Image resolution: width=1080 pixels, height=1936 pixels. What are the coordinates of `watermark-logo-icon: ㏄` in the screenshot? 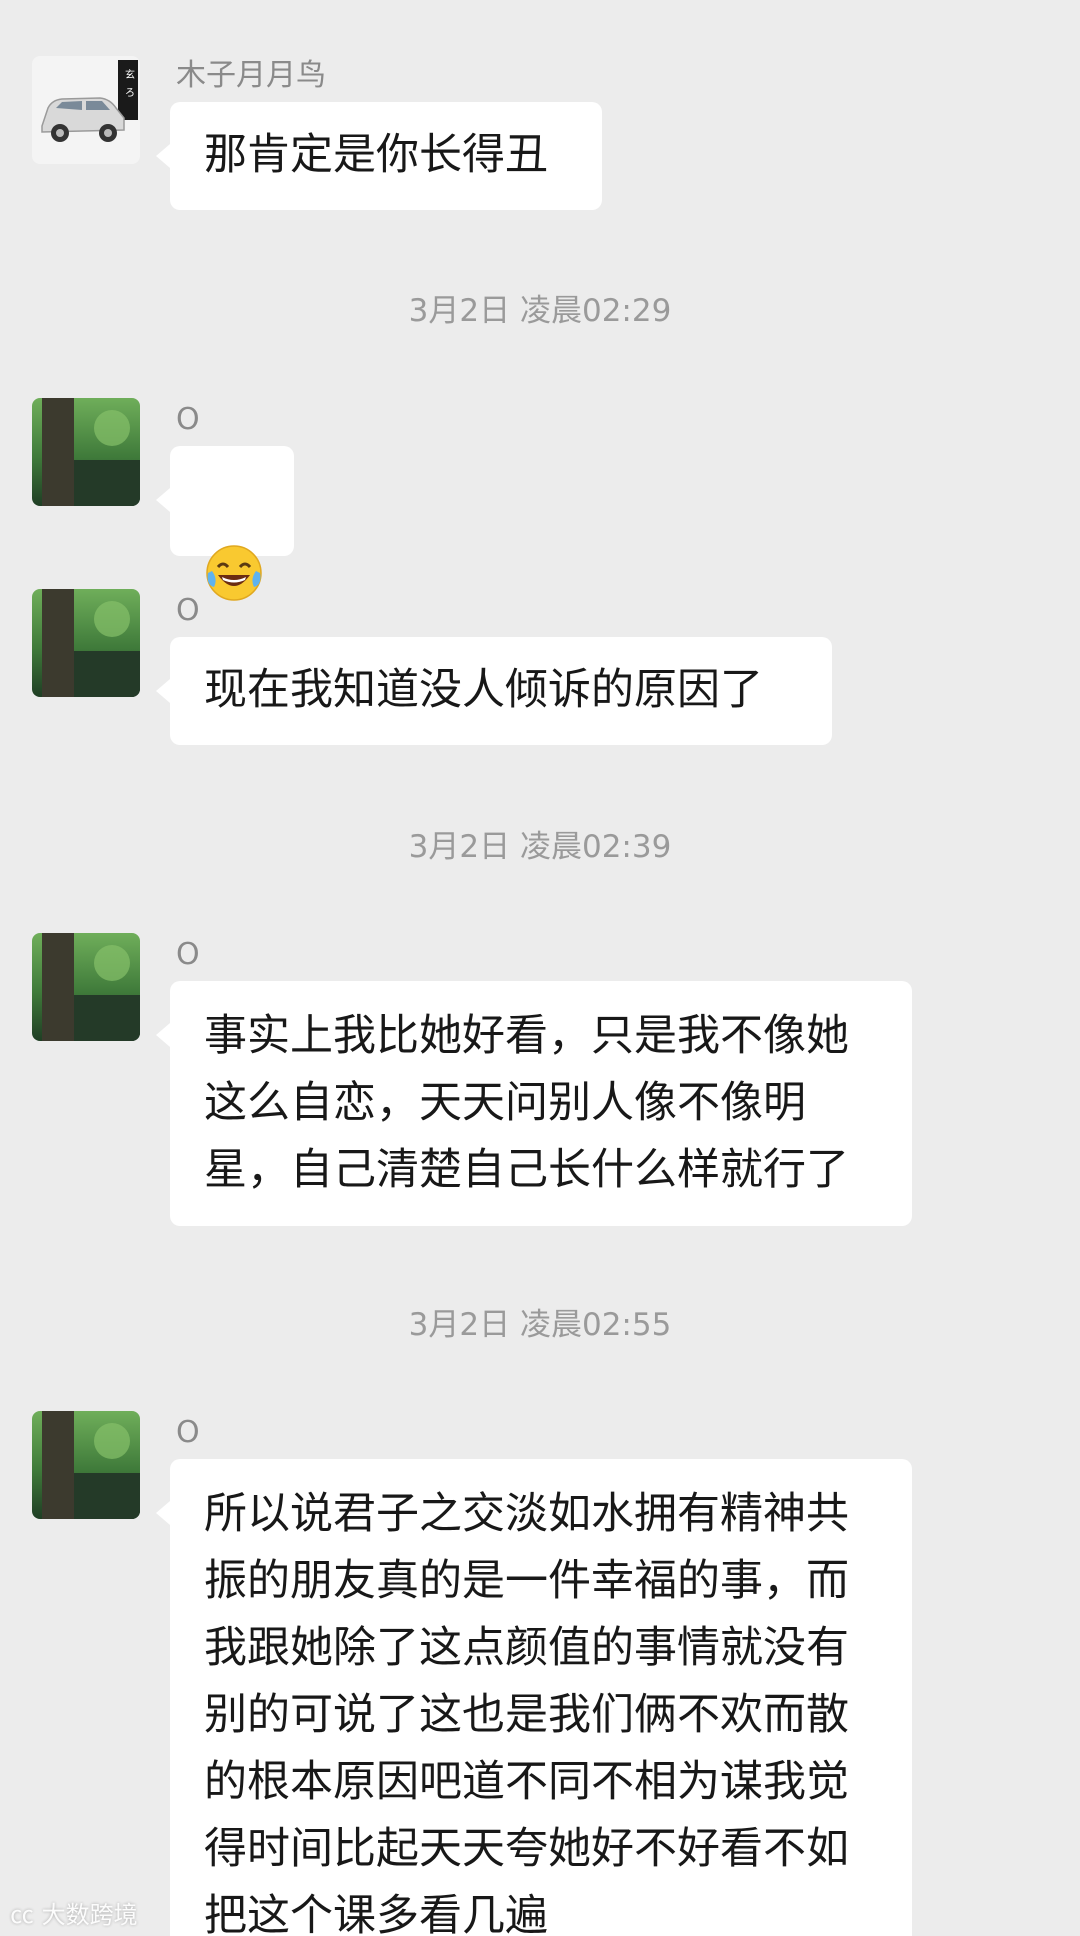 It's located at (26, 1915).